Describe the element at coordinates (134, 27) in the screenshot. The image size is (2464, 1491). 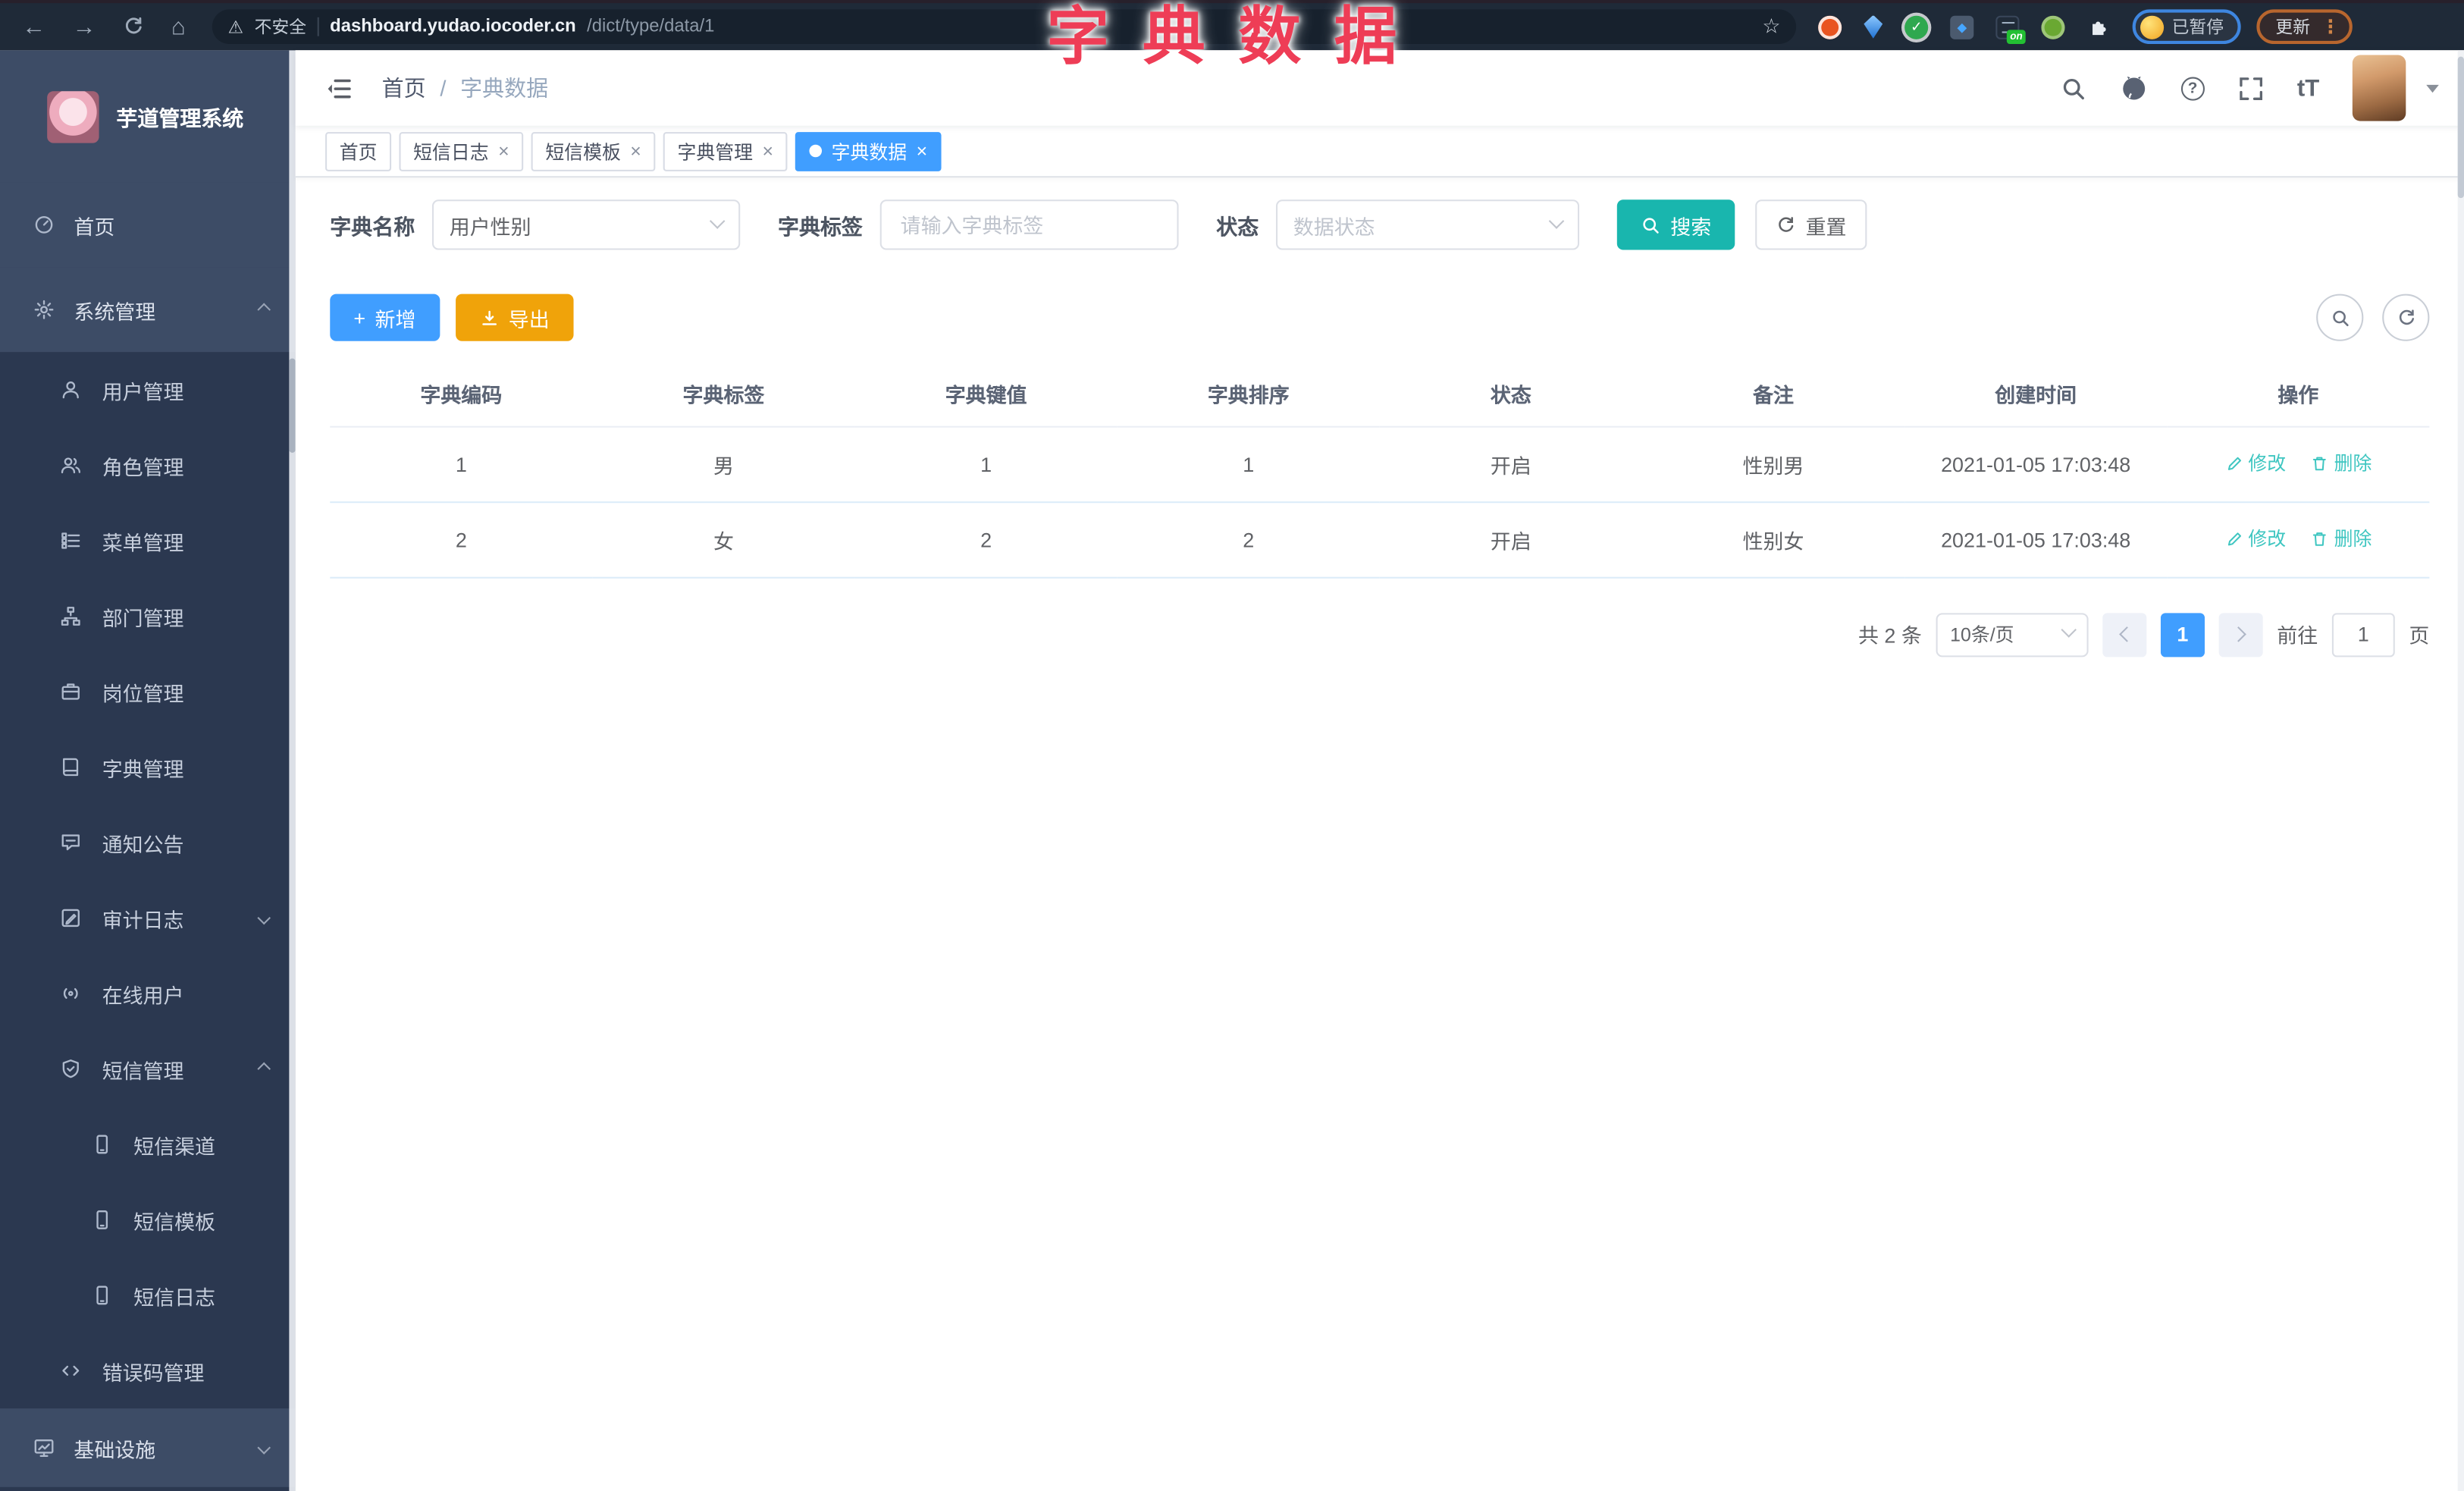
I see `reload-icon` at that location.